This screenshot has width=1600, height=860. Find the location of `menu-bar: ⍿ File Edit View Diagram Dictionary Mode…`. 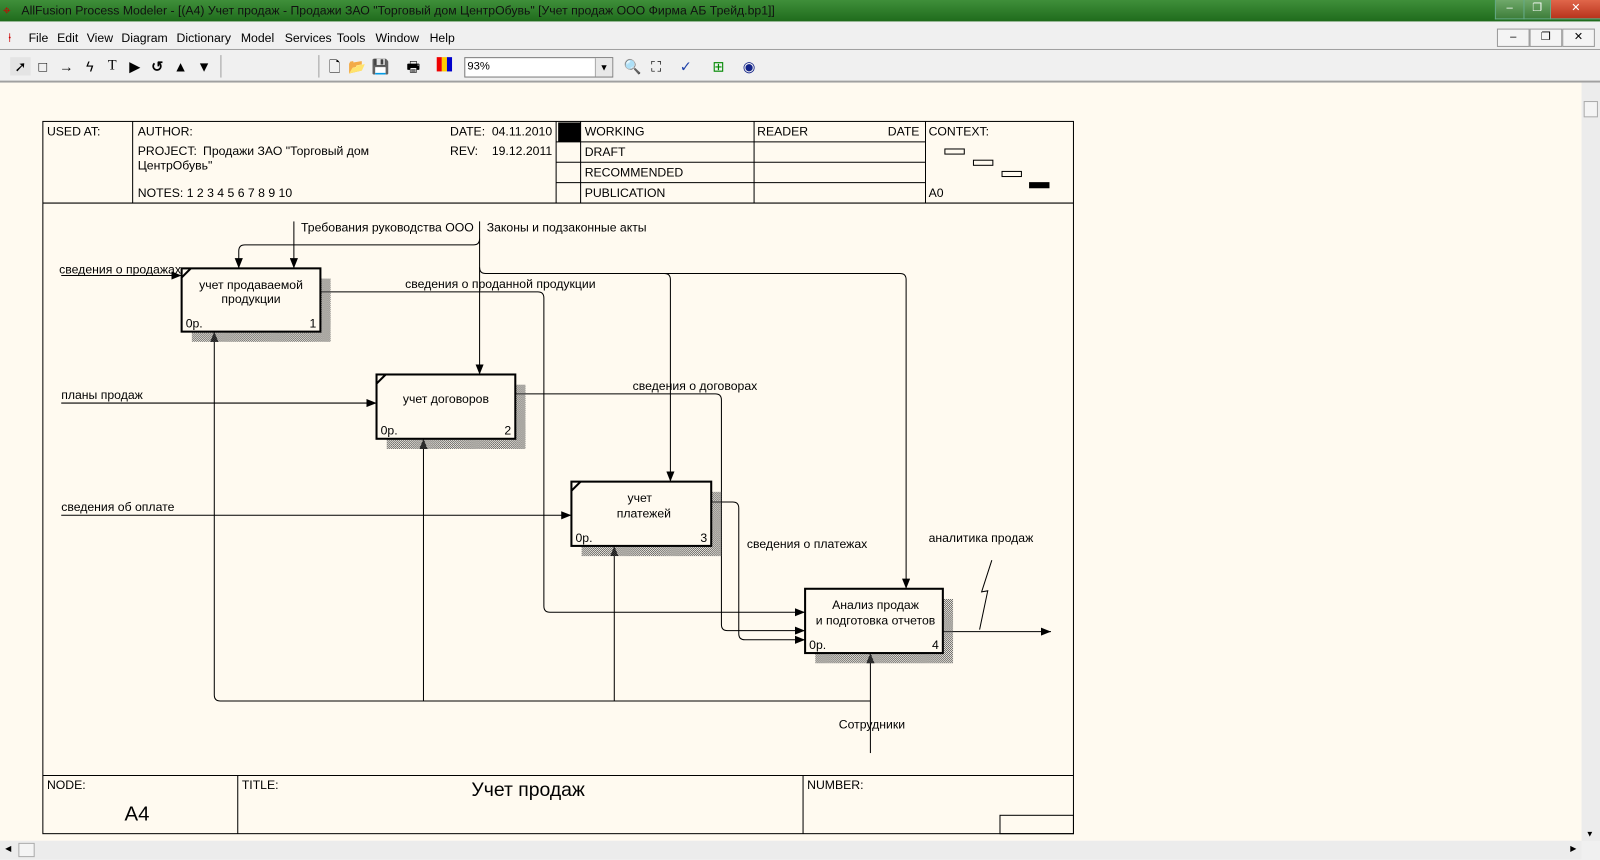

menu-bar: ⍿ File Edit View Diagram Dictionary Mode… is located at coordinates (800, 37).